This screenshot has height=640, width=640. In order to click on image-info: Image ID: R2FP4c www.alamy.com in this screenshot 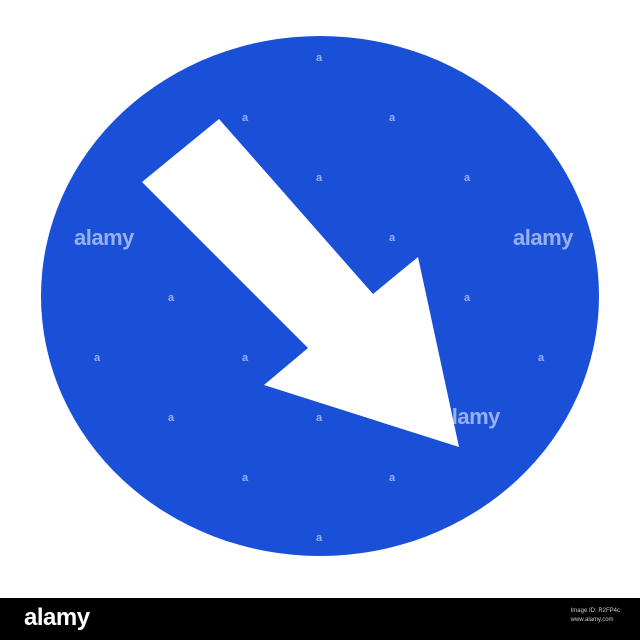, I will do `click(595, 616)`.